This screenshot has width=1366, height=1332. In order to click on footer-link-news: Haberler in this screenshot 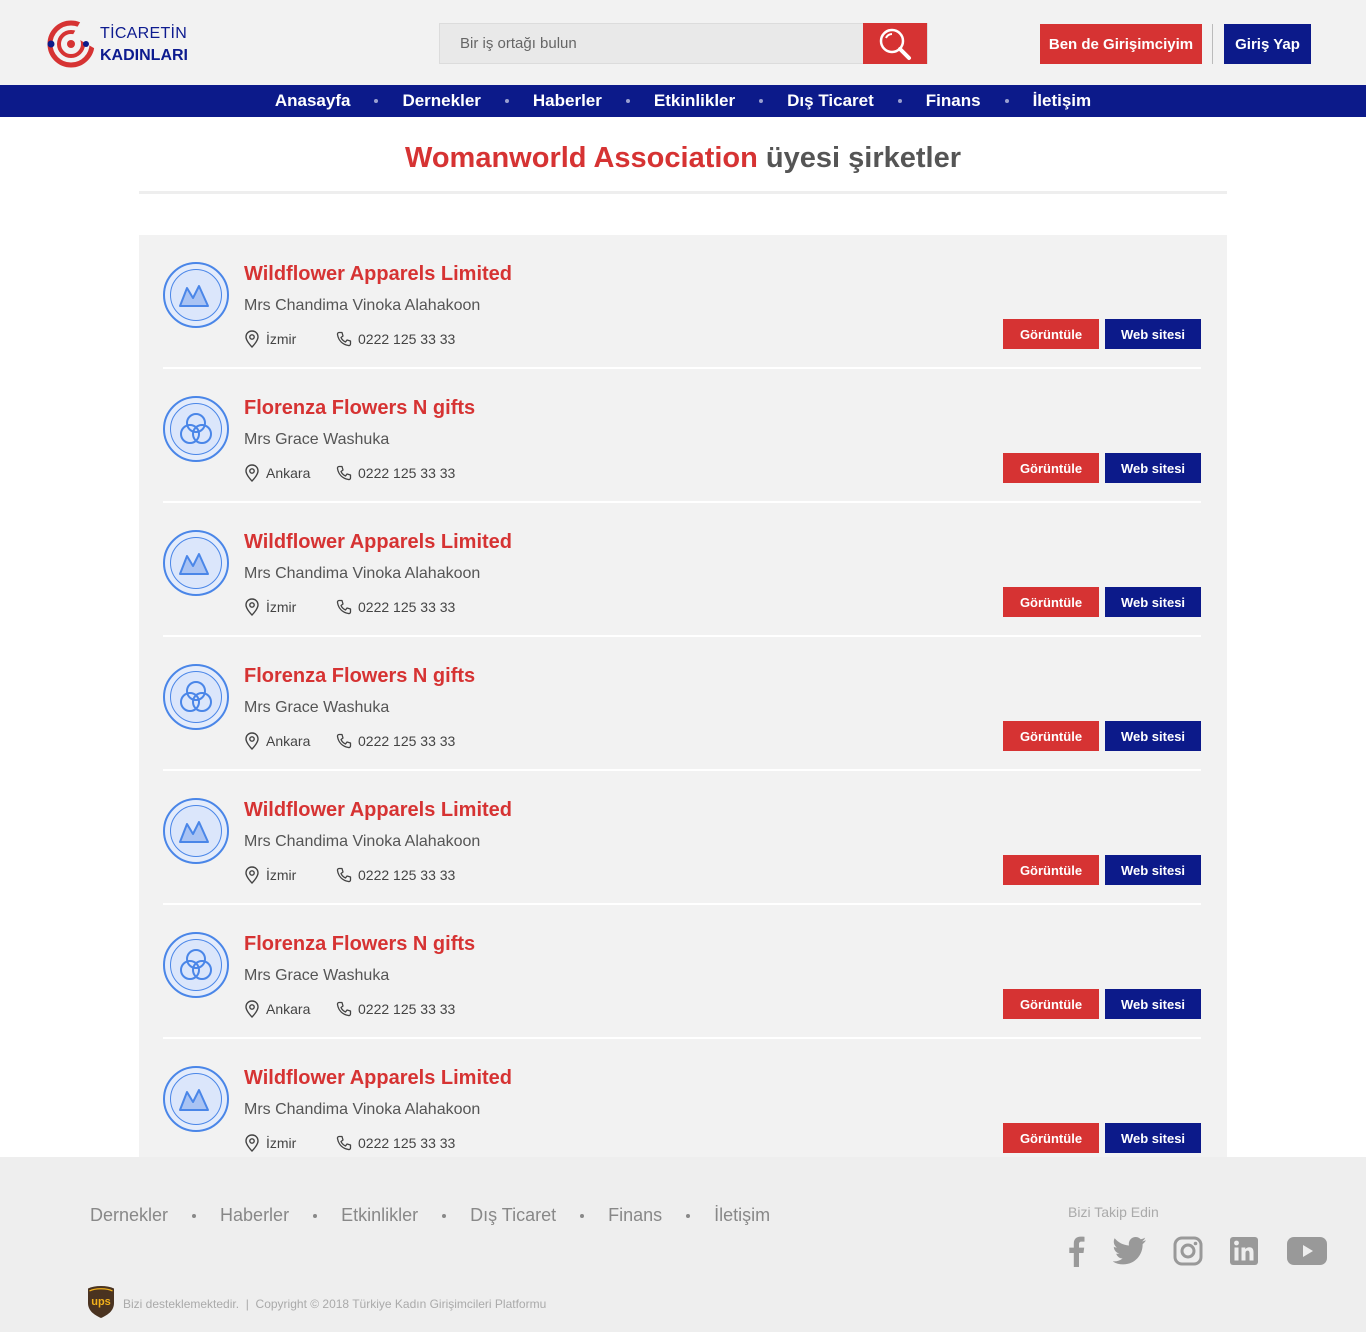, I will do `click(254, 1215)`.